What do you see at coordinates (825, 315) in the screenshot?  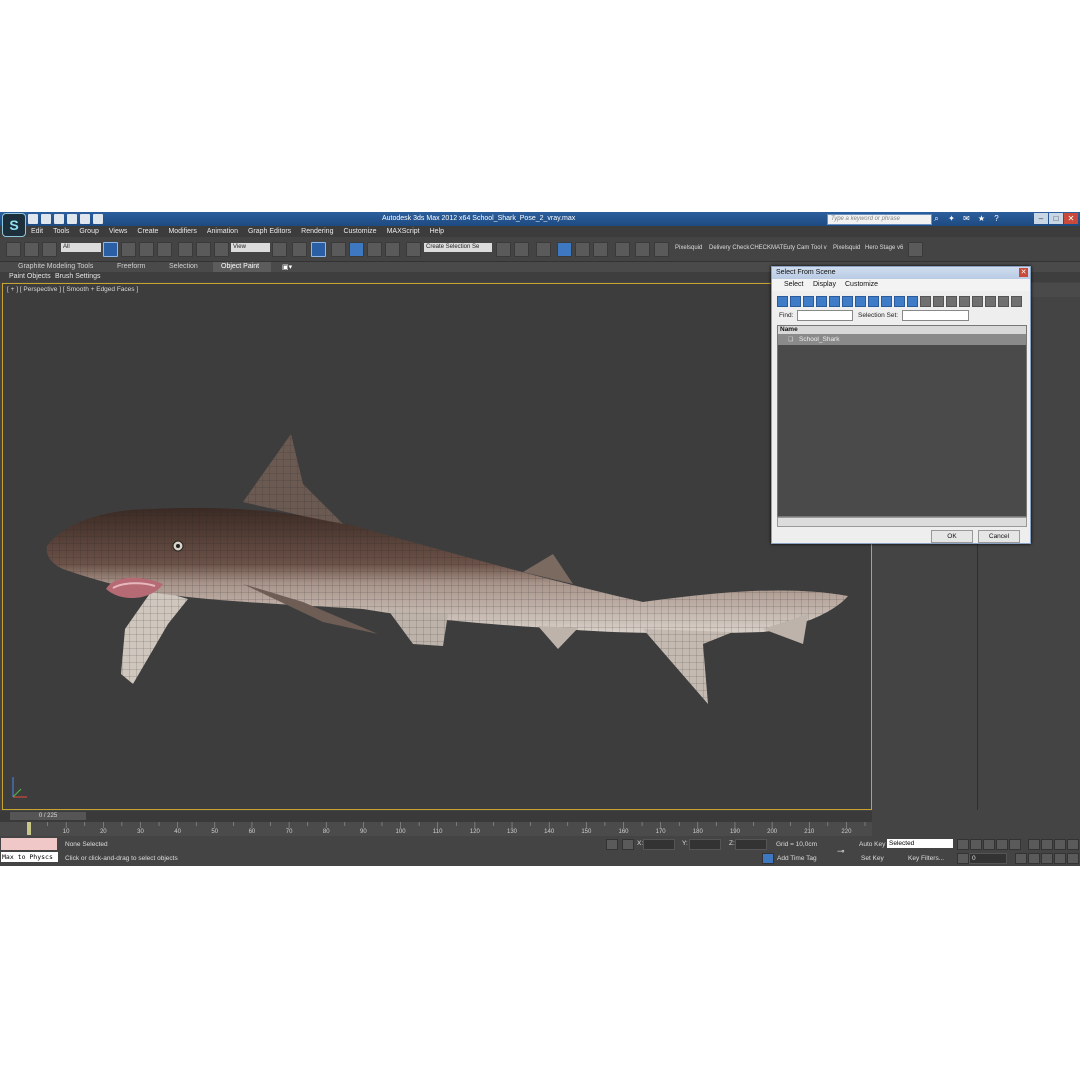 I see `find-input` at bounding box center [825, 315].